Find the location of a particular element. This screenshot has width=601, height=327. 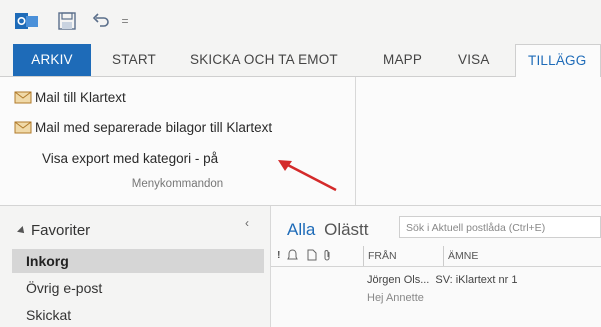

save-icon is located at coordinates (67, 21).